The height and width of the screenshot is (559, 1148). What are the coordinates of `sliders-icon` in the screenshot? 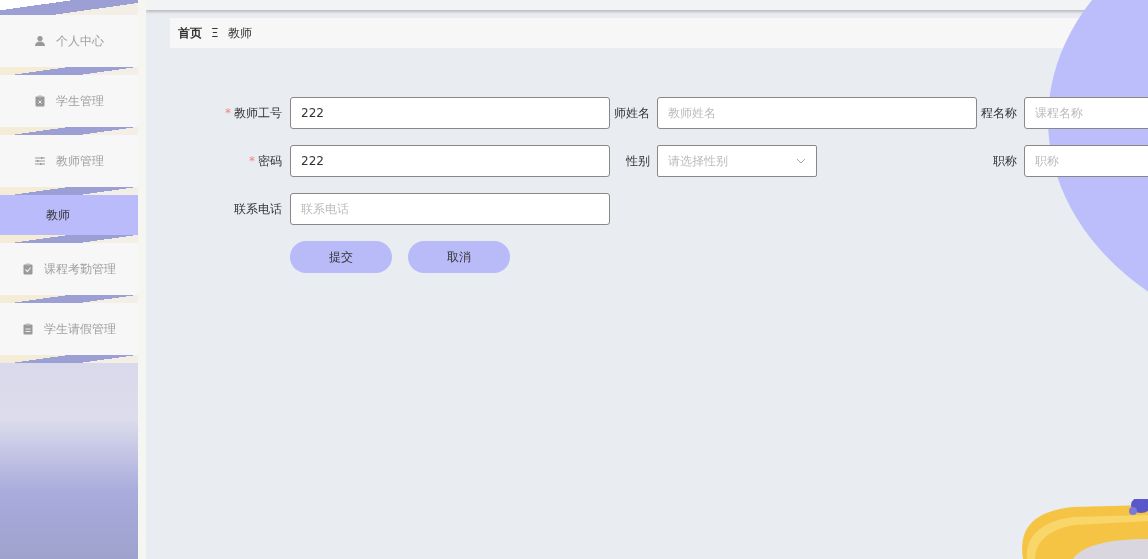 It's located at (40, 161).